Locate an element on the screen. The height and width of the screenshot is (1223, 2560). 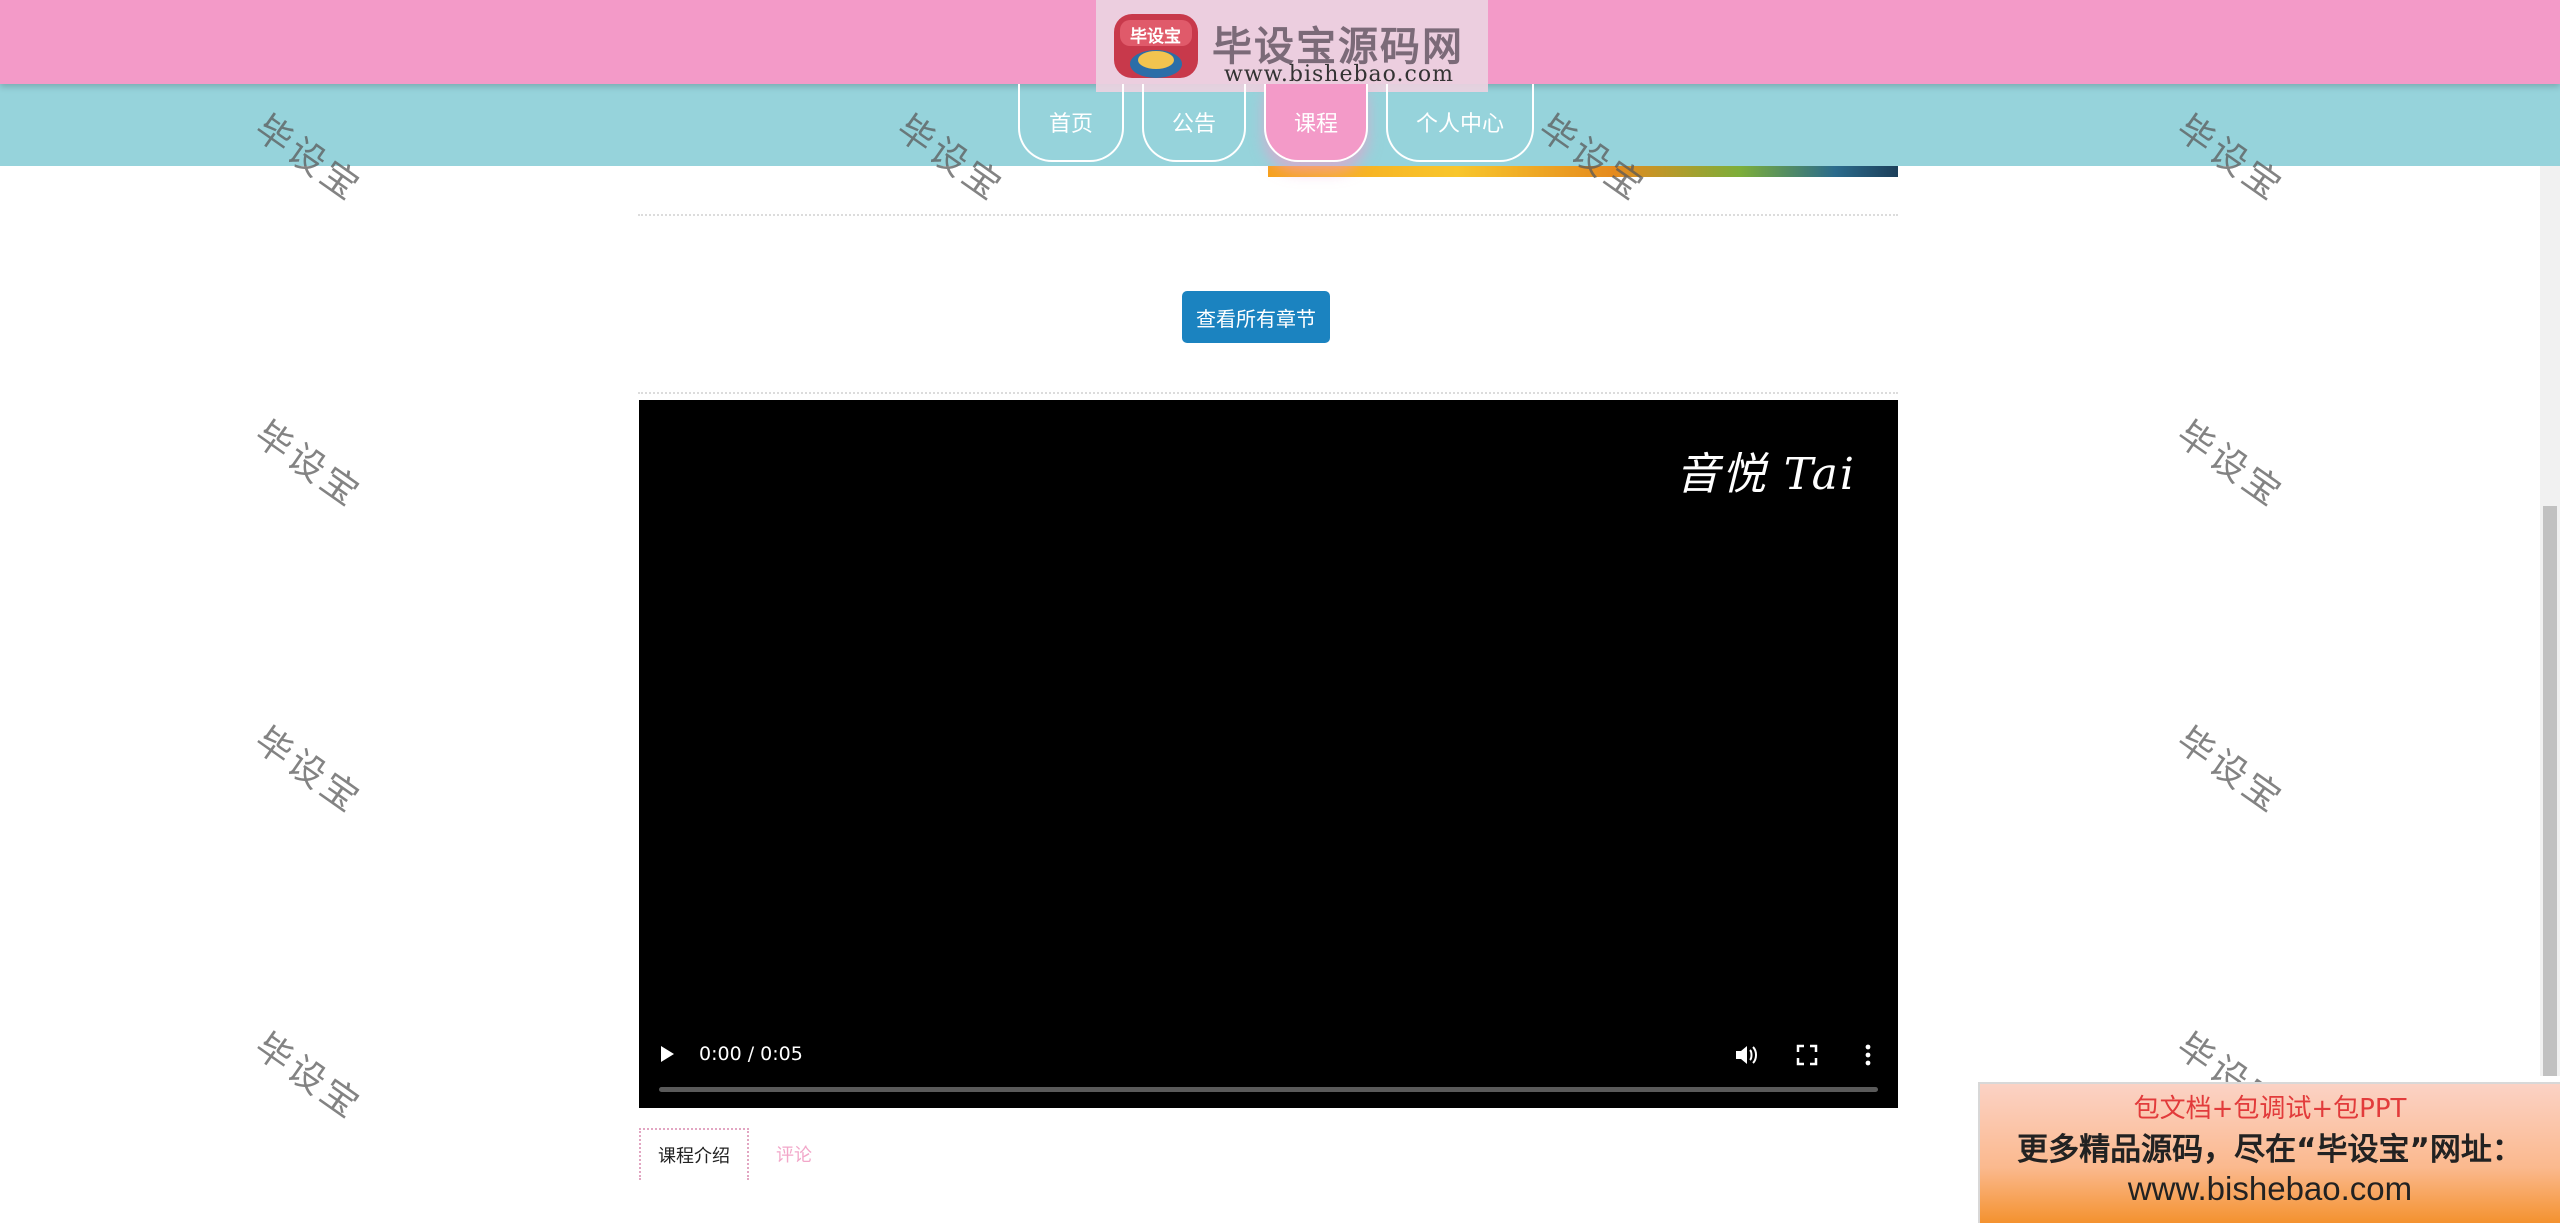
main-nav: 首页 公告 课程 个人中心 is located at coordinates (1285, 124).